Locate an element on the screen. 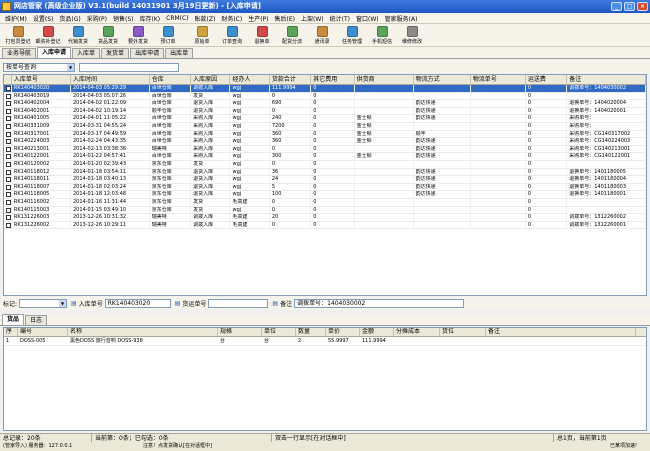 The width and height of the screenshot is (650, 451). toolbar-button: 退换单 is located at coordinates (262, 35).